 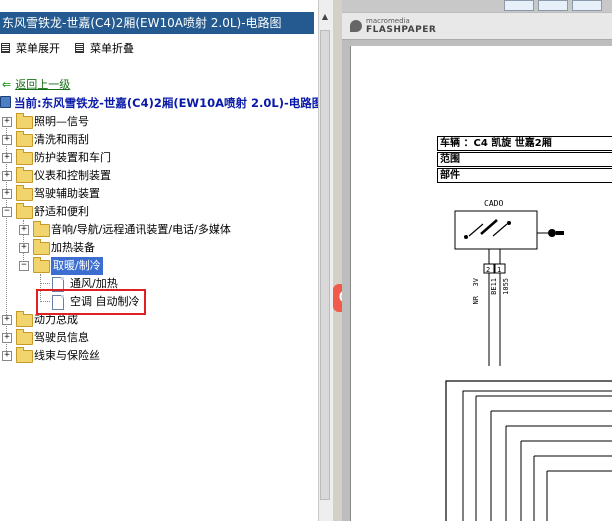 What do you see at coordinates (7, 84) in the screenshot?
I see `back-arrow-icon: ⇐` at bounding box center [7, 84].